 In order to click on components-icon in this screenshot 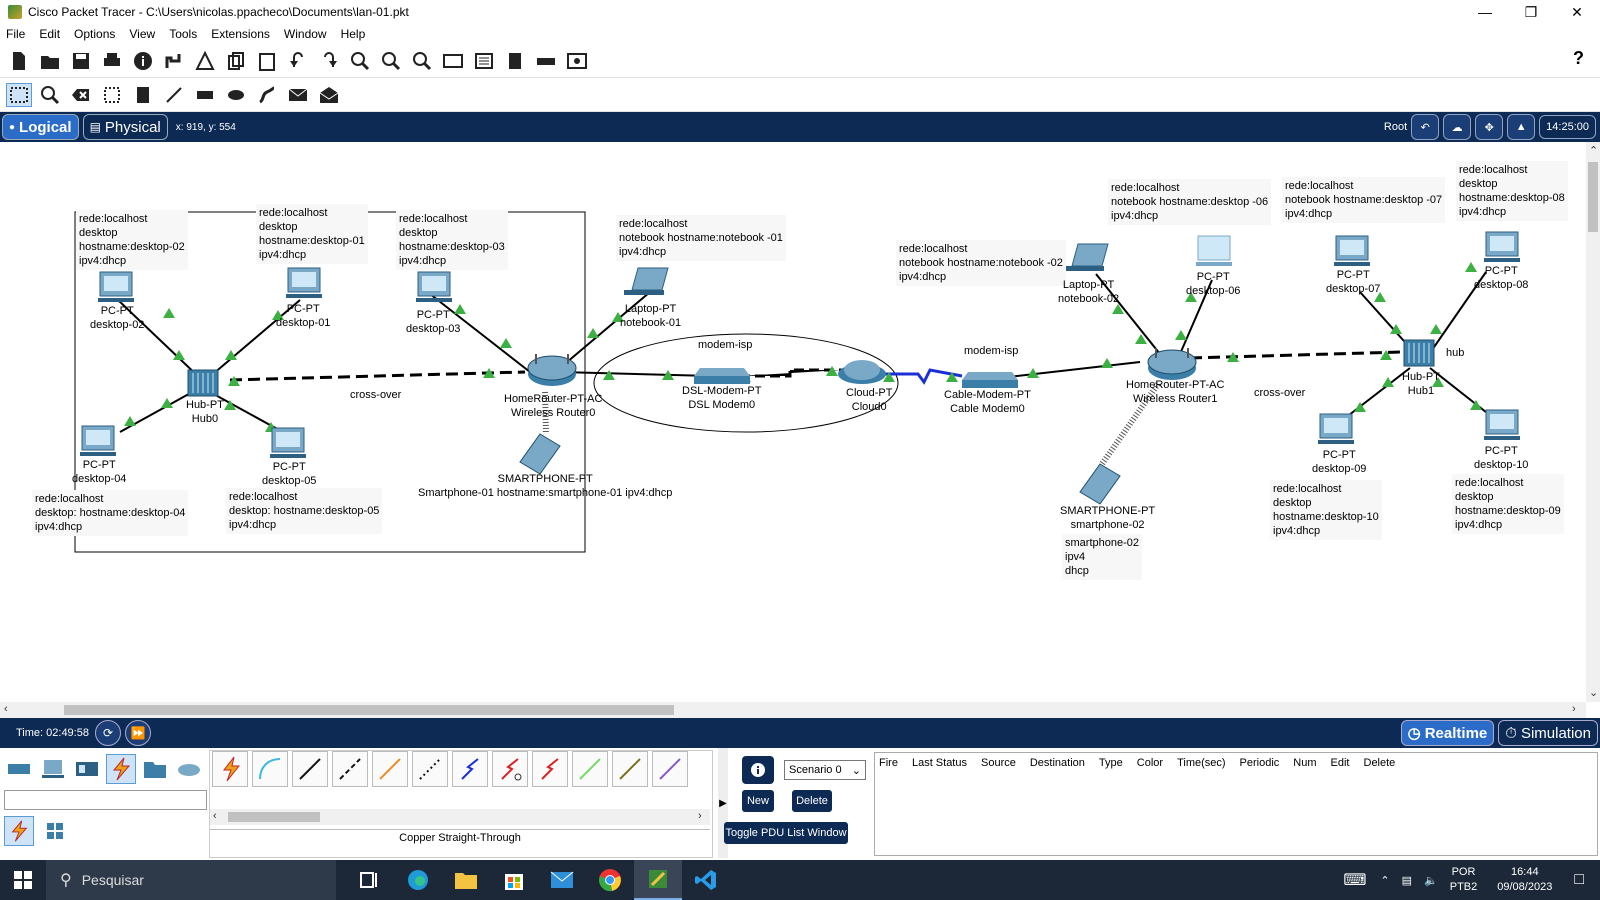, I will do `click(87, 769)`.